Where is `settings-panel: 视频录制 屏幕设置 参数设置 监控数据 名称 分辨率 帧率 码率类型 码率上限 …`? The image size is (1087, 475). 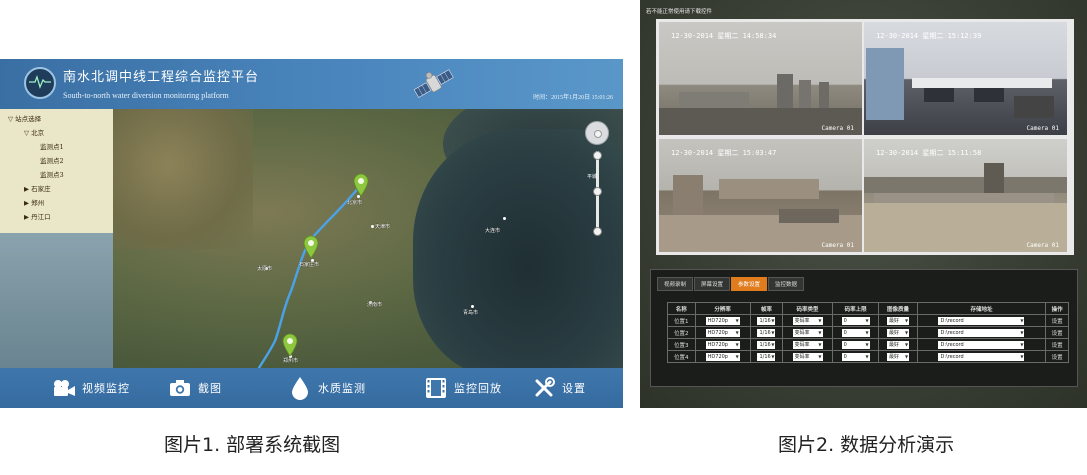 settings-panel: 视频录制 屏幕设置 参数设置 监控数据 名称 分辨率 帧率 码率类型 码率上限 … is located at coordinates (864, 328).